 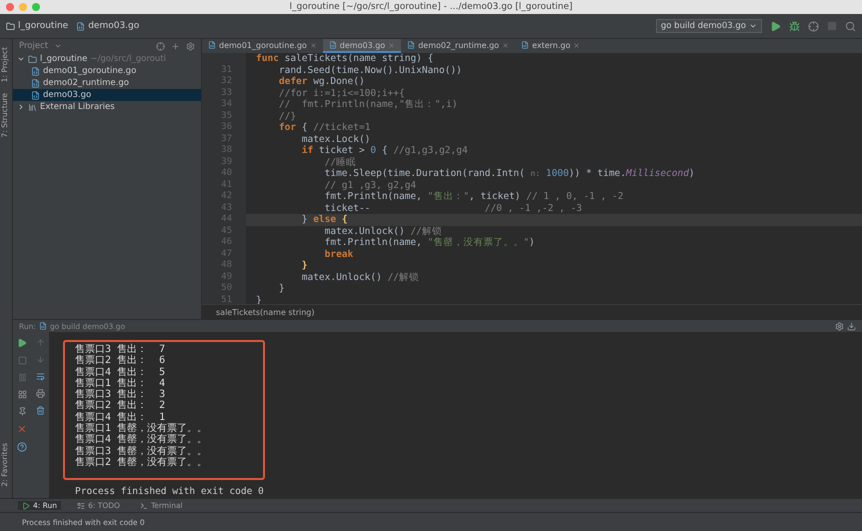 What do you see at coordinates (120, 406) in the screenshot?
I see `console-line: 售票口2 售出： 2` at bounding box center [120, 406].